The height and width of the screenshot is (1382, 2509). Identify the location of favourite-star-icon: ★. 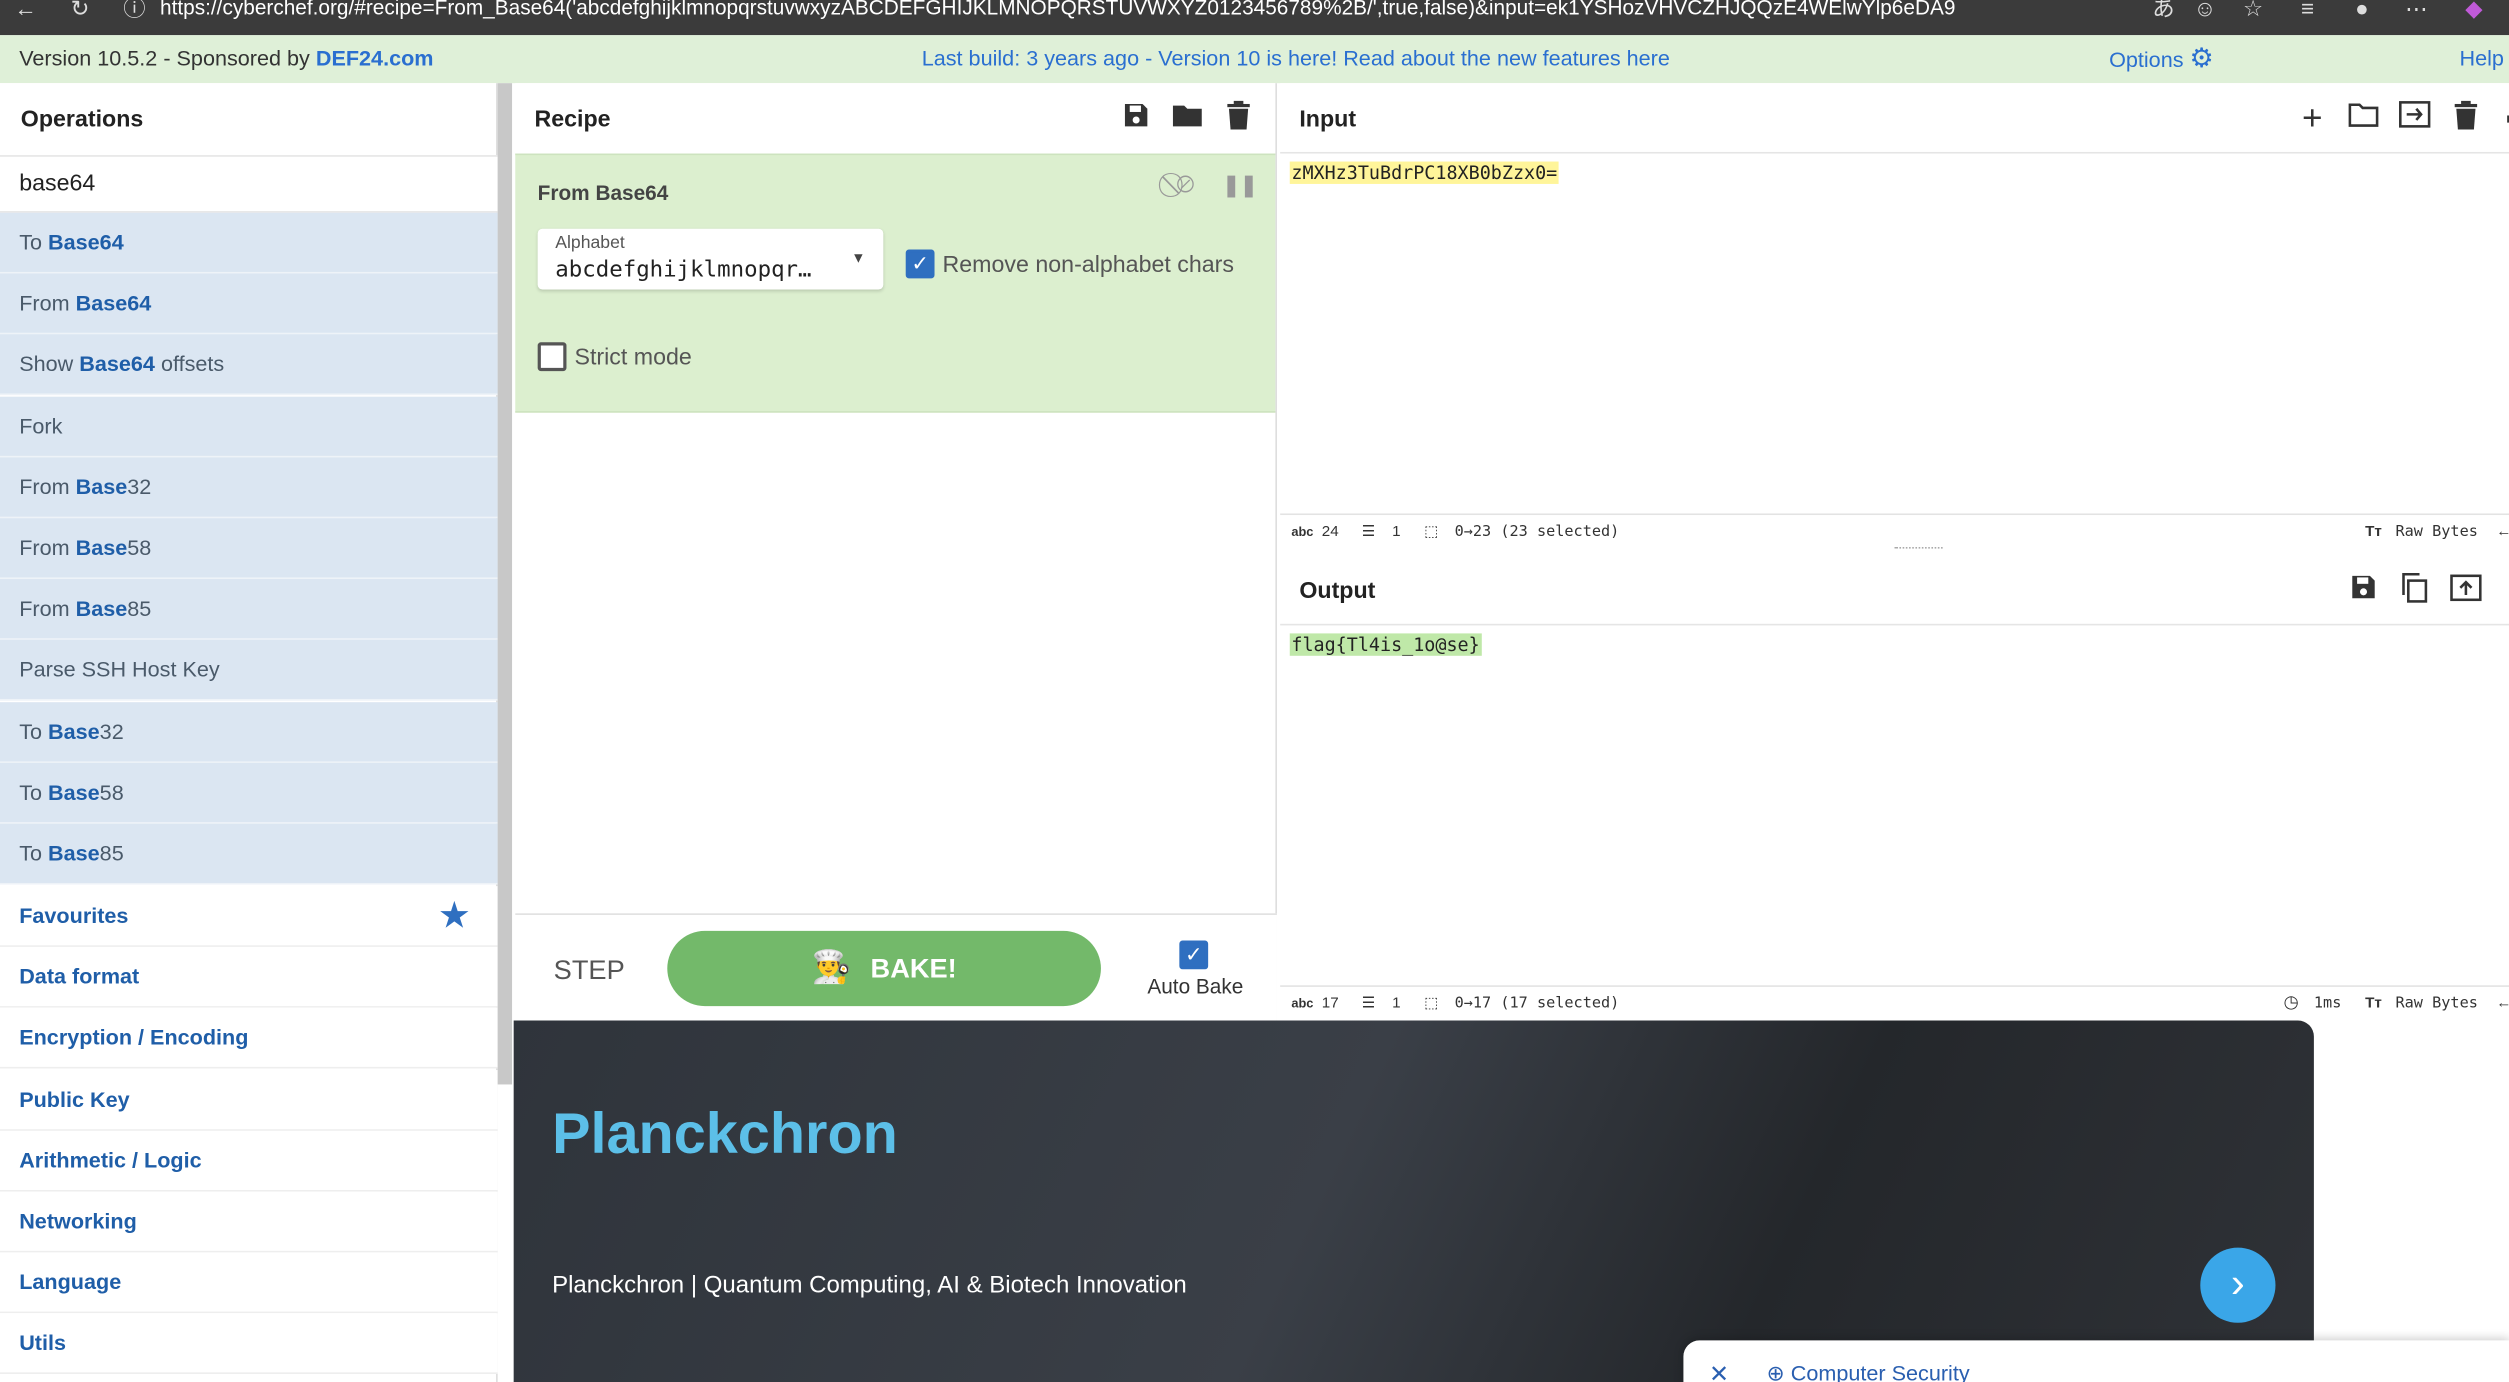
(454, 916).